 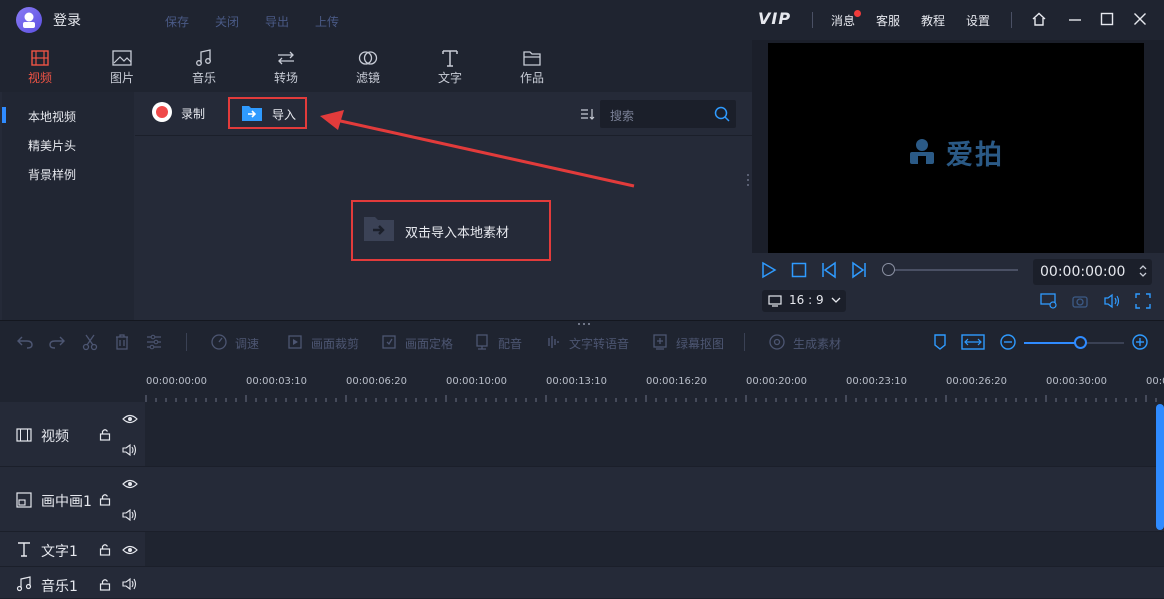 What do you see at coordinates (677, 381) in the screenshot?
I see `ruler-tick-label: 00:00:16:20` at bounding box center [677, 381].